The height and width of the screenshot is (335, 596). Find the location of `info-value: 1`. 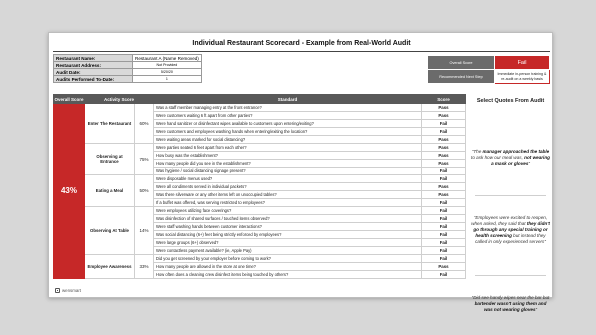

info-value: 1 is located at coordinates (167, 79).